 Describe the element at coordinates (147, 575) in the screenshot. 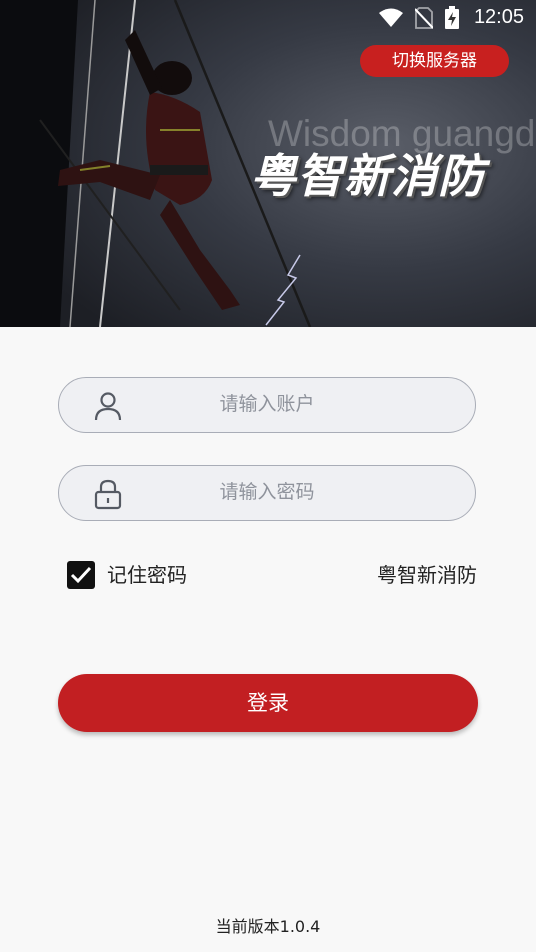

I see `remember-password-label: 记住密码` at that location.